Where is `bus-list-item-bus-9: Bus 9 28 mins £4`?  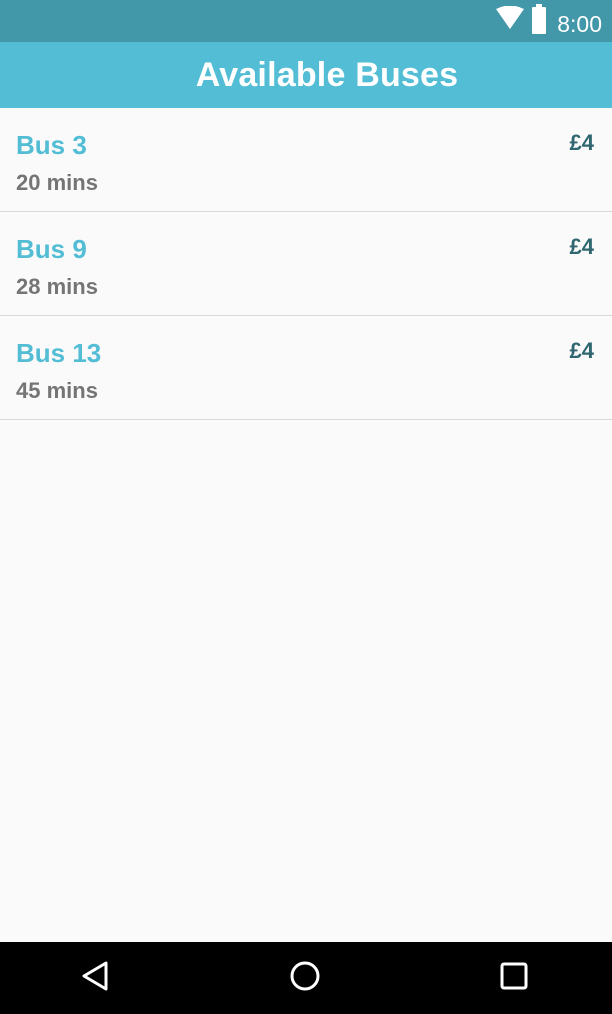 bus-list-item-bus-9: Bus 9 28 mins £4 is located at coordinates (306, 264).